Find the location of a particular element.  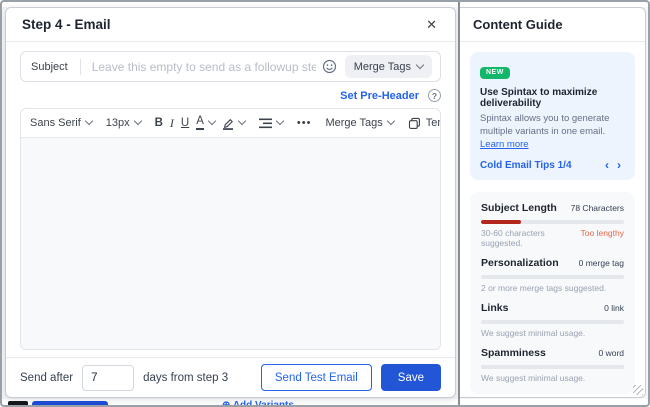

background-step-chip is located at coordinates (70, 404).